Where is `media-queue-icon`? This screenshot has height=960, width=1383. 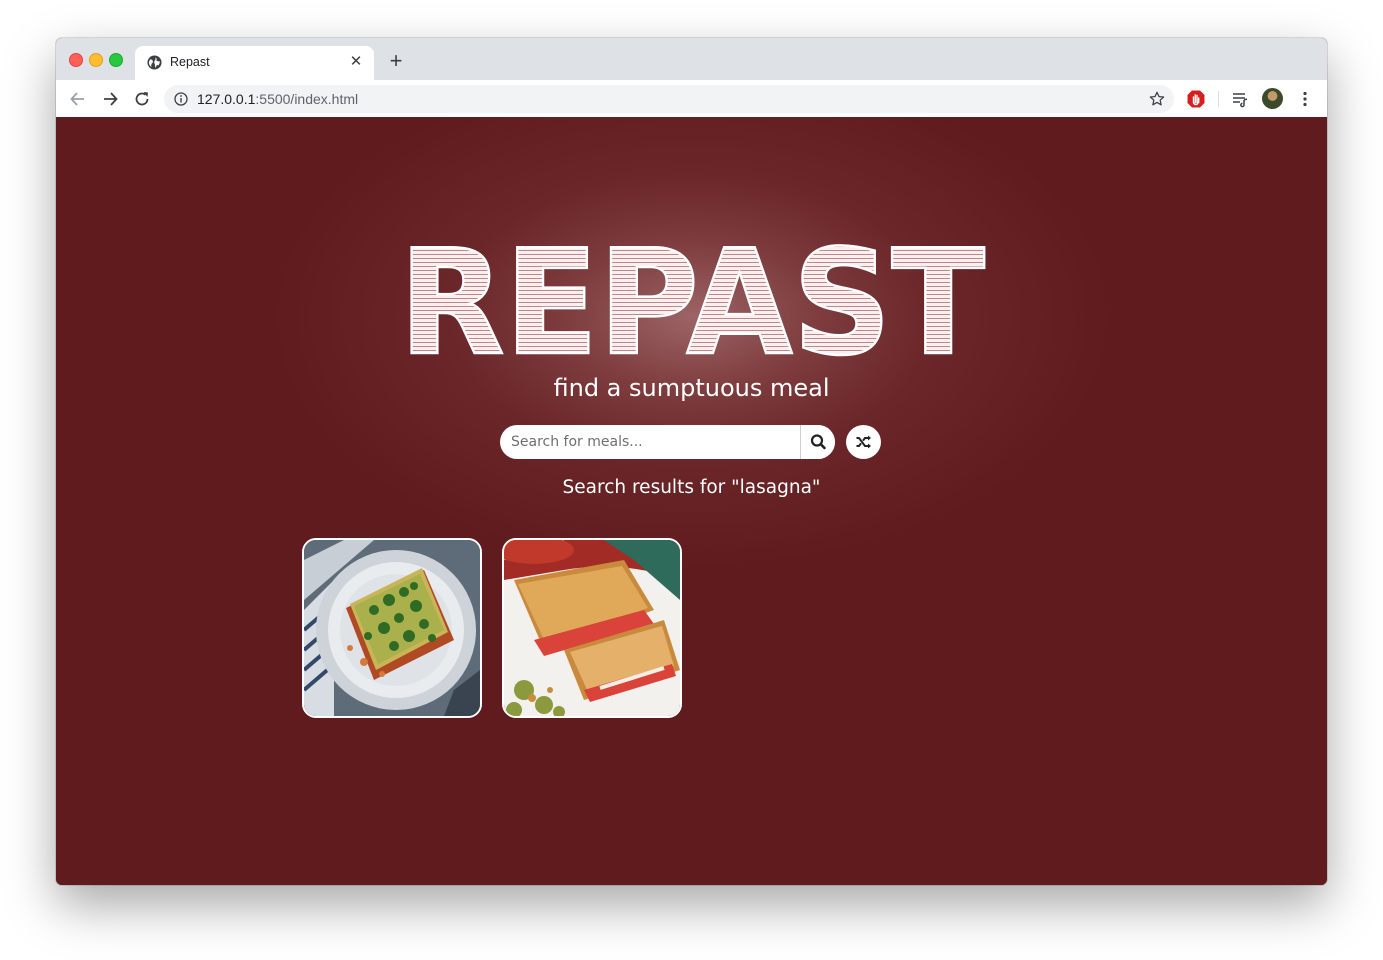 media-queue-icon is located at coordinates (1240, 99).